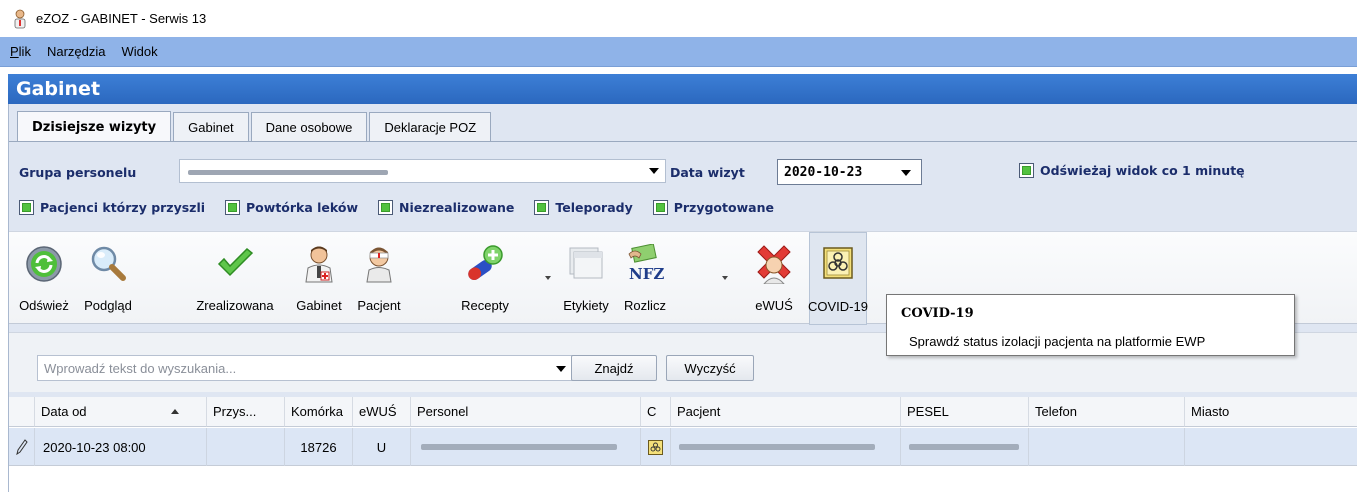  Describe the element at coordinates (121, 18) in the screenshot. I see `window-title: eZOZ - GABINET - Serwis 13` at that location.